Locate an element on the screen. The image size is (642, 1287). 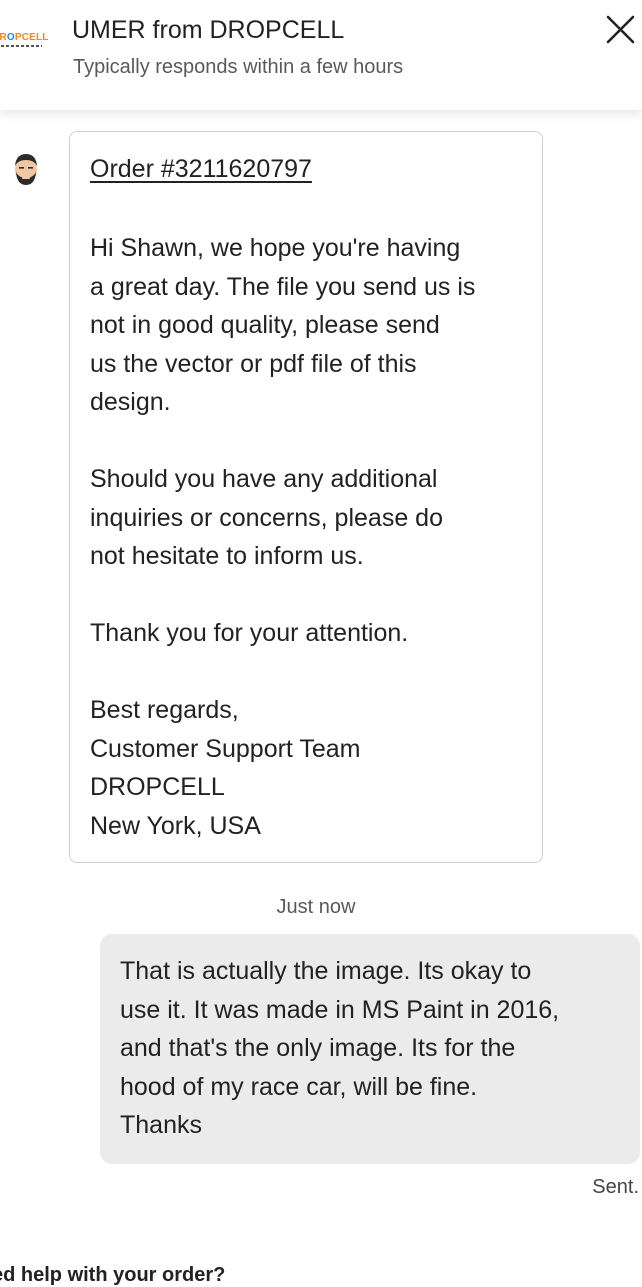
message-line: not hesitate to inform us. is located at coordinates (227, 556).